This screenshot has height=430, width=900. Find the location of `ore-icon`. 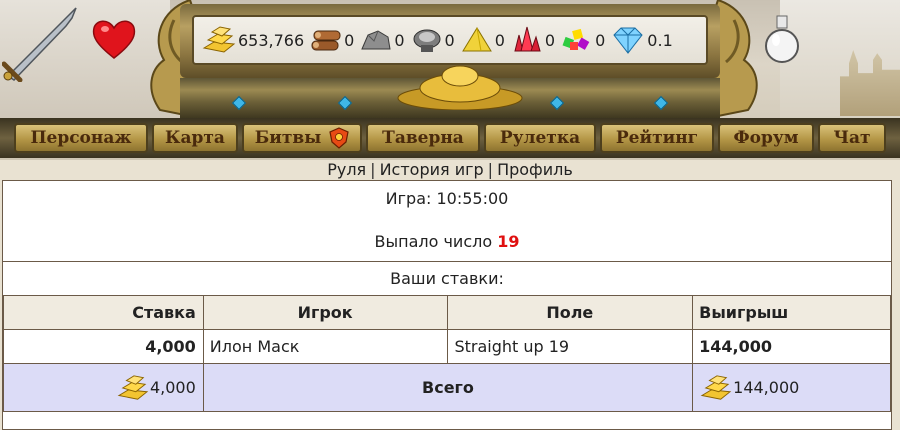

ore-icon is located at coordinates (376, 40).